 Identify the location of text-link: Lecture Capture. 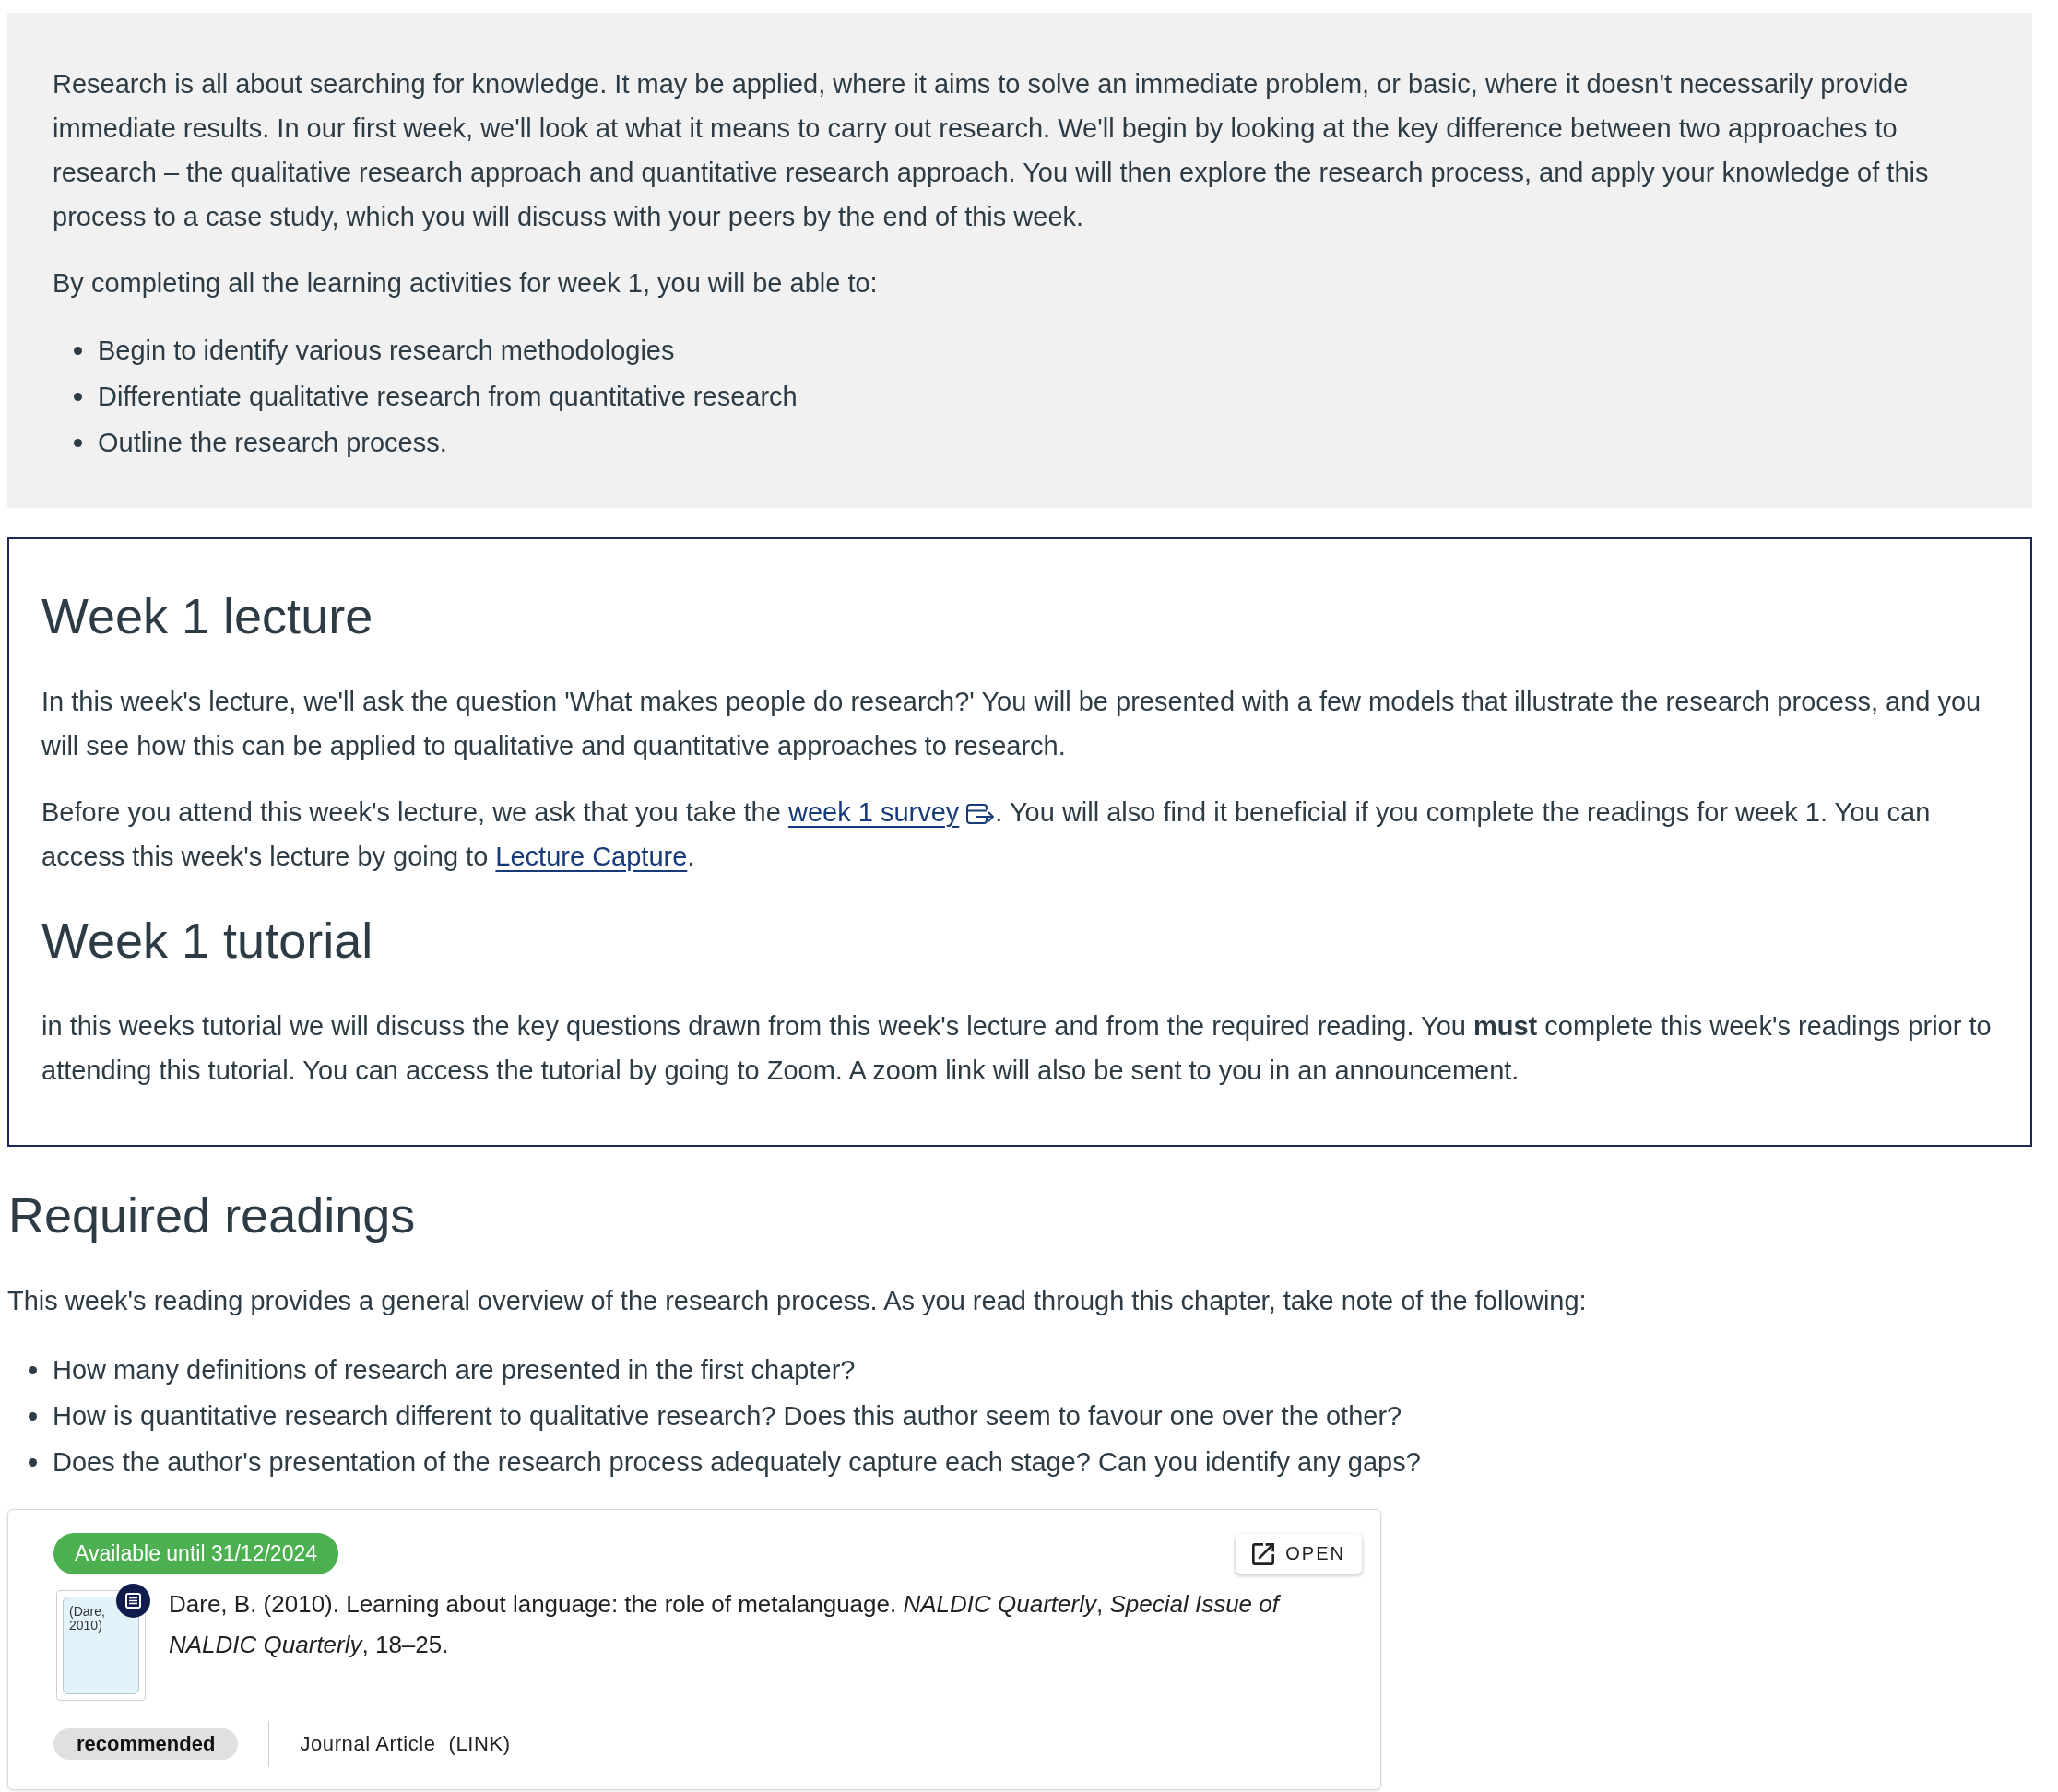
(591, 856).